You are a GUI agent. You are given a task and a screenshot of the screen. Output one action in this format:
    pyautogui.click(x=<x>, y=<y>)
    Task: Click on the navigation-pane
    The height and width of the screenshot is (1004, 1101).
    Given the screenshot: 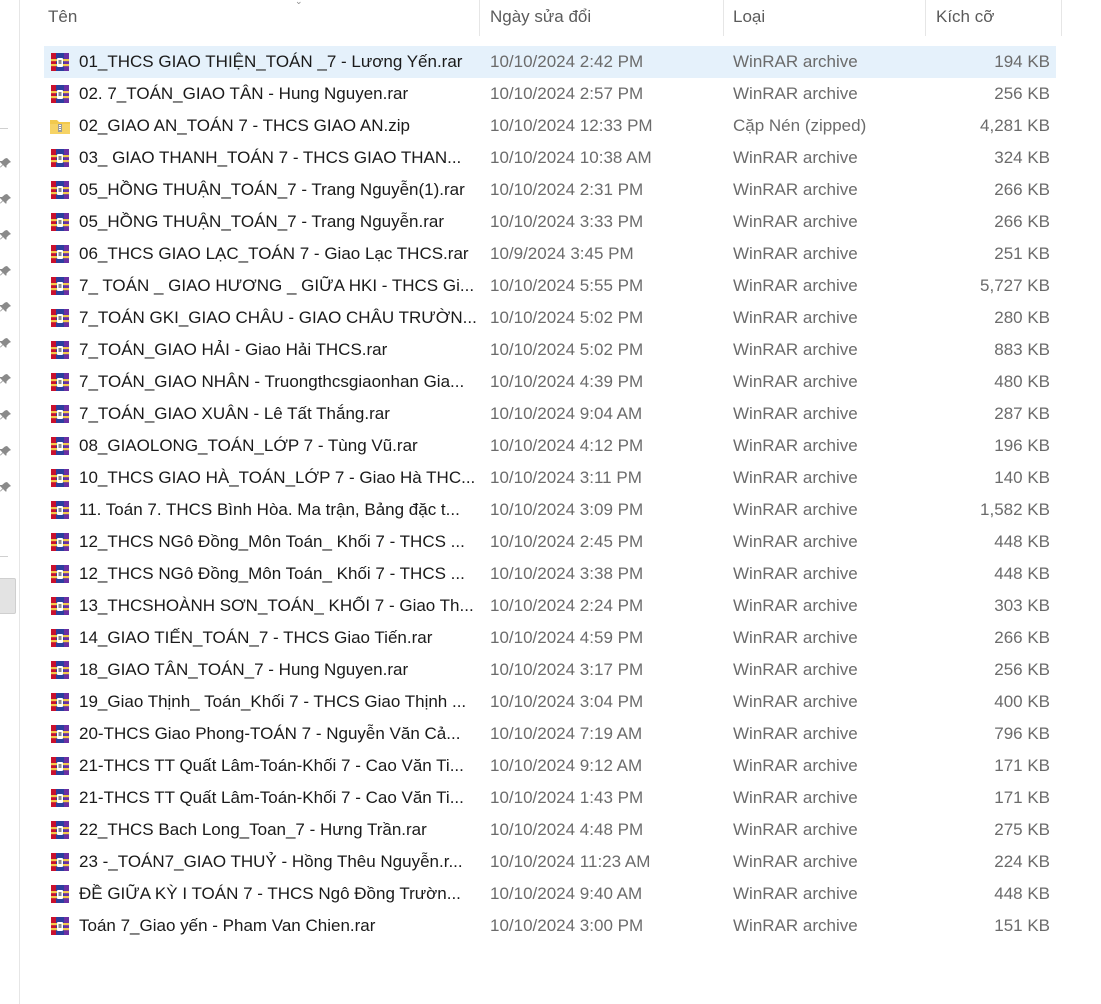 What is the action you would take?
    pyautogui.click(x=10, y=502)
    